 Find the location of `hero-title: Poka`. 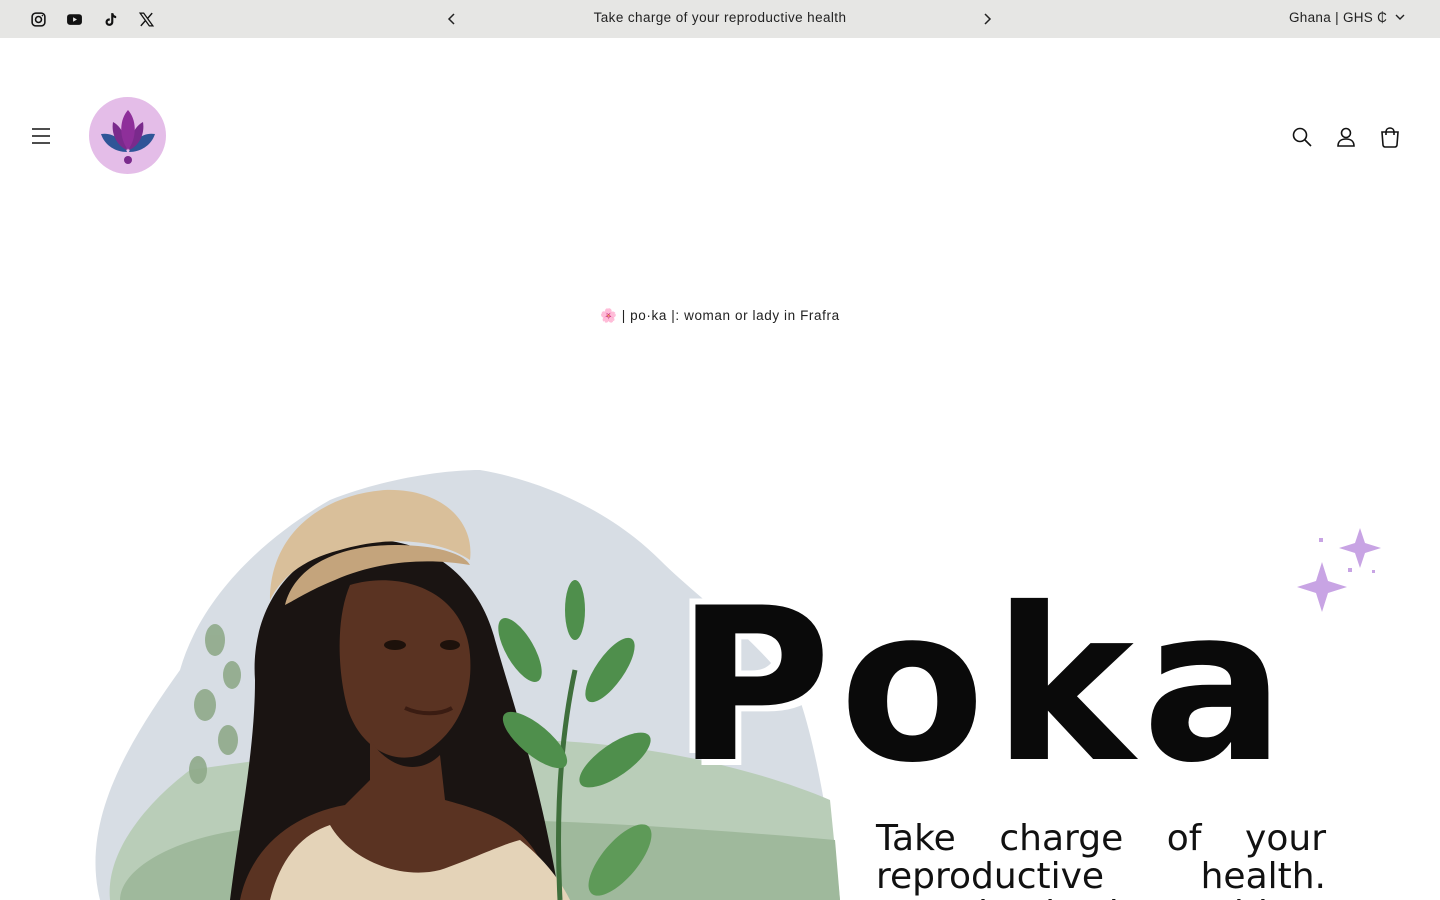

hero-title: Poka is located at coordinates (985, 685).